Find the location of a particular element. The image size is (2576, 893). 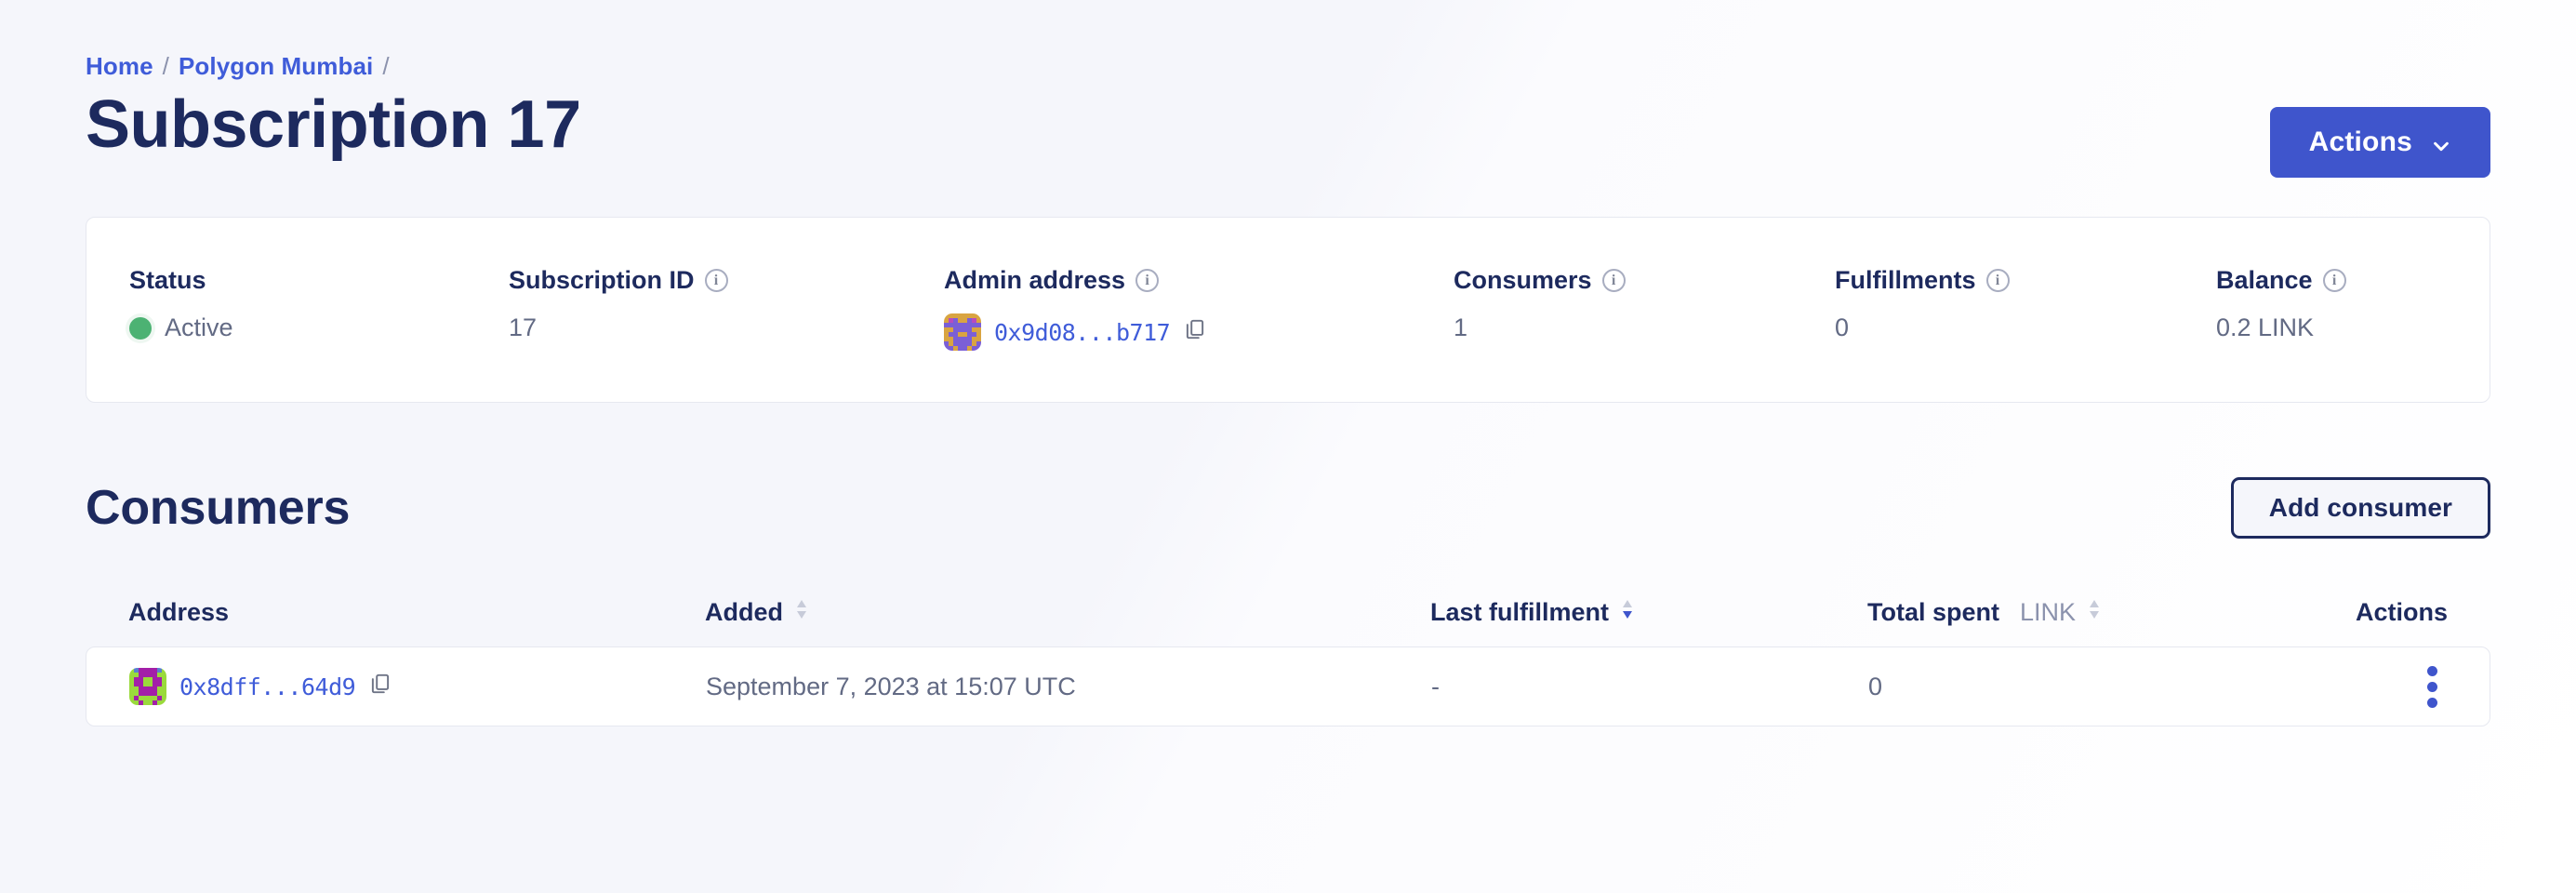

stat-balance-label-wrap: Balance i is located at coordinates (2331, 280).